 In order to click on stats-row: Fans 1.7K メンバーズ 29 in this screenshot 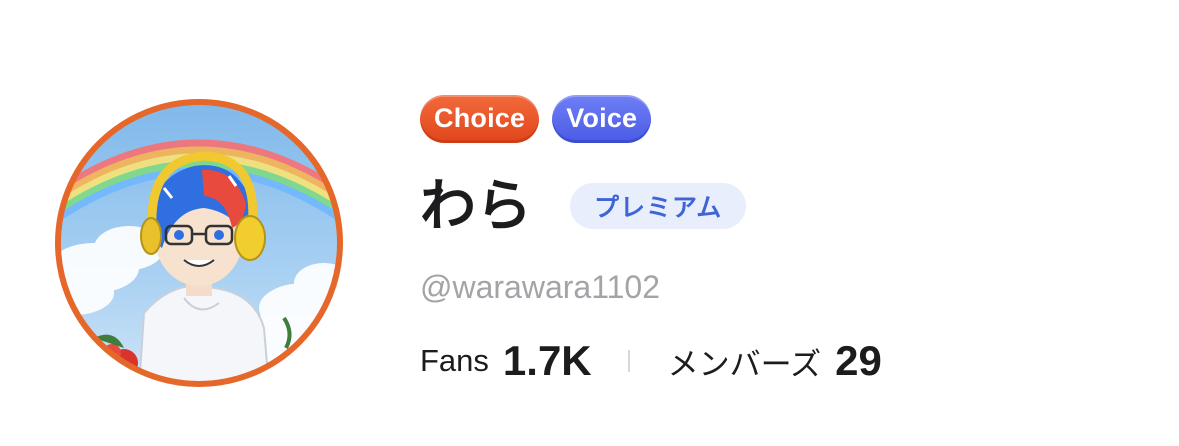, I will do `click(790, 361)`.